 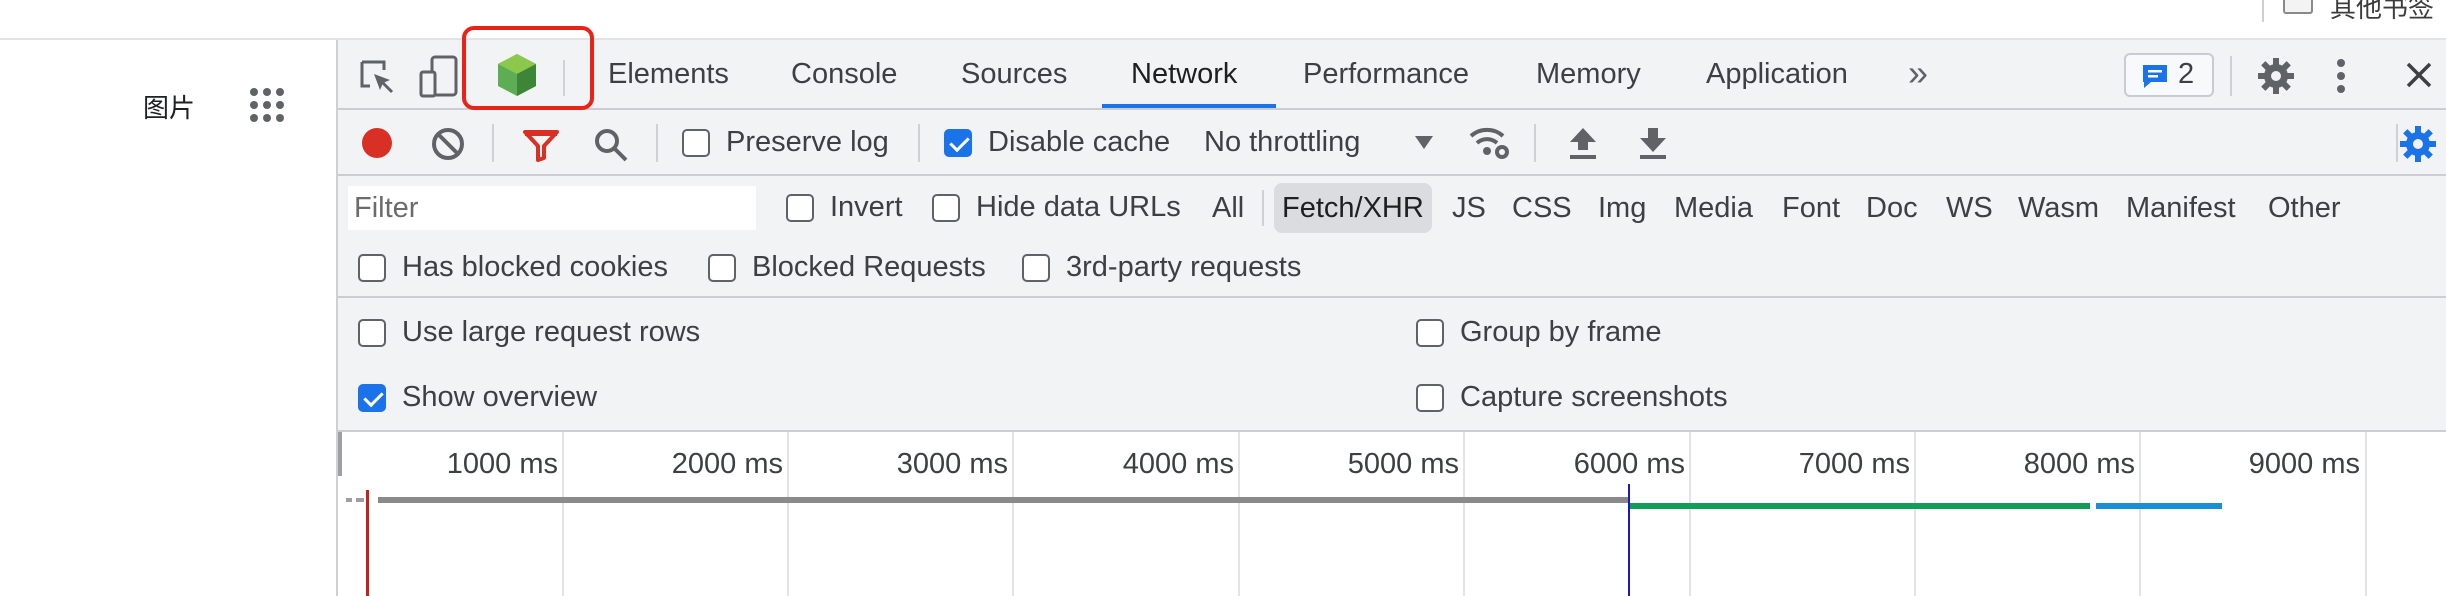 What do you see at coordinates (727, 464) in the screenshot?
I see `timeline-tick: 2000 ms` at bounding box center [727, 464].